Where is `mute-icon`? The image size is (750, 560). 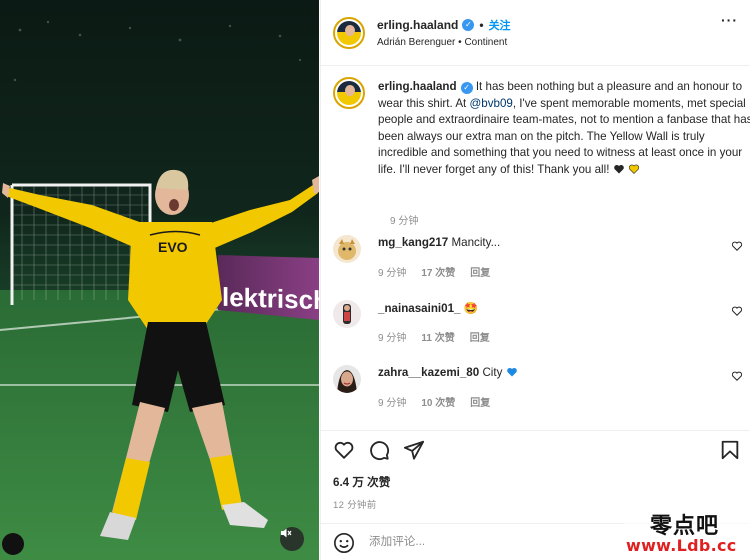
mute-icon is located at coordinates (286, 533).